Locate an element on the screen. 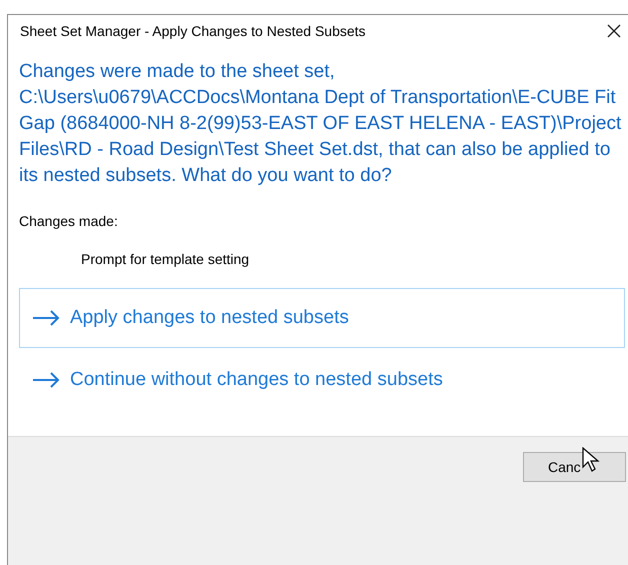 Image resolution: width=628 pixels, height=565 pixels. change-item: Prompt for template setting is located at coordinates (165, 259).